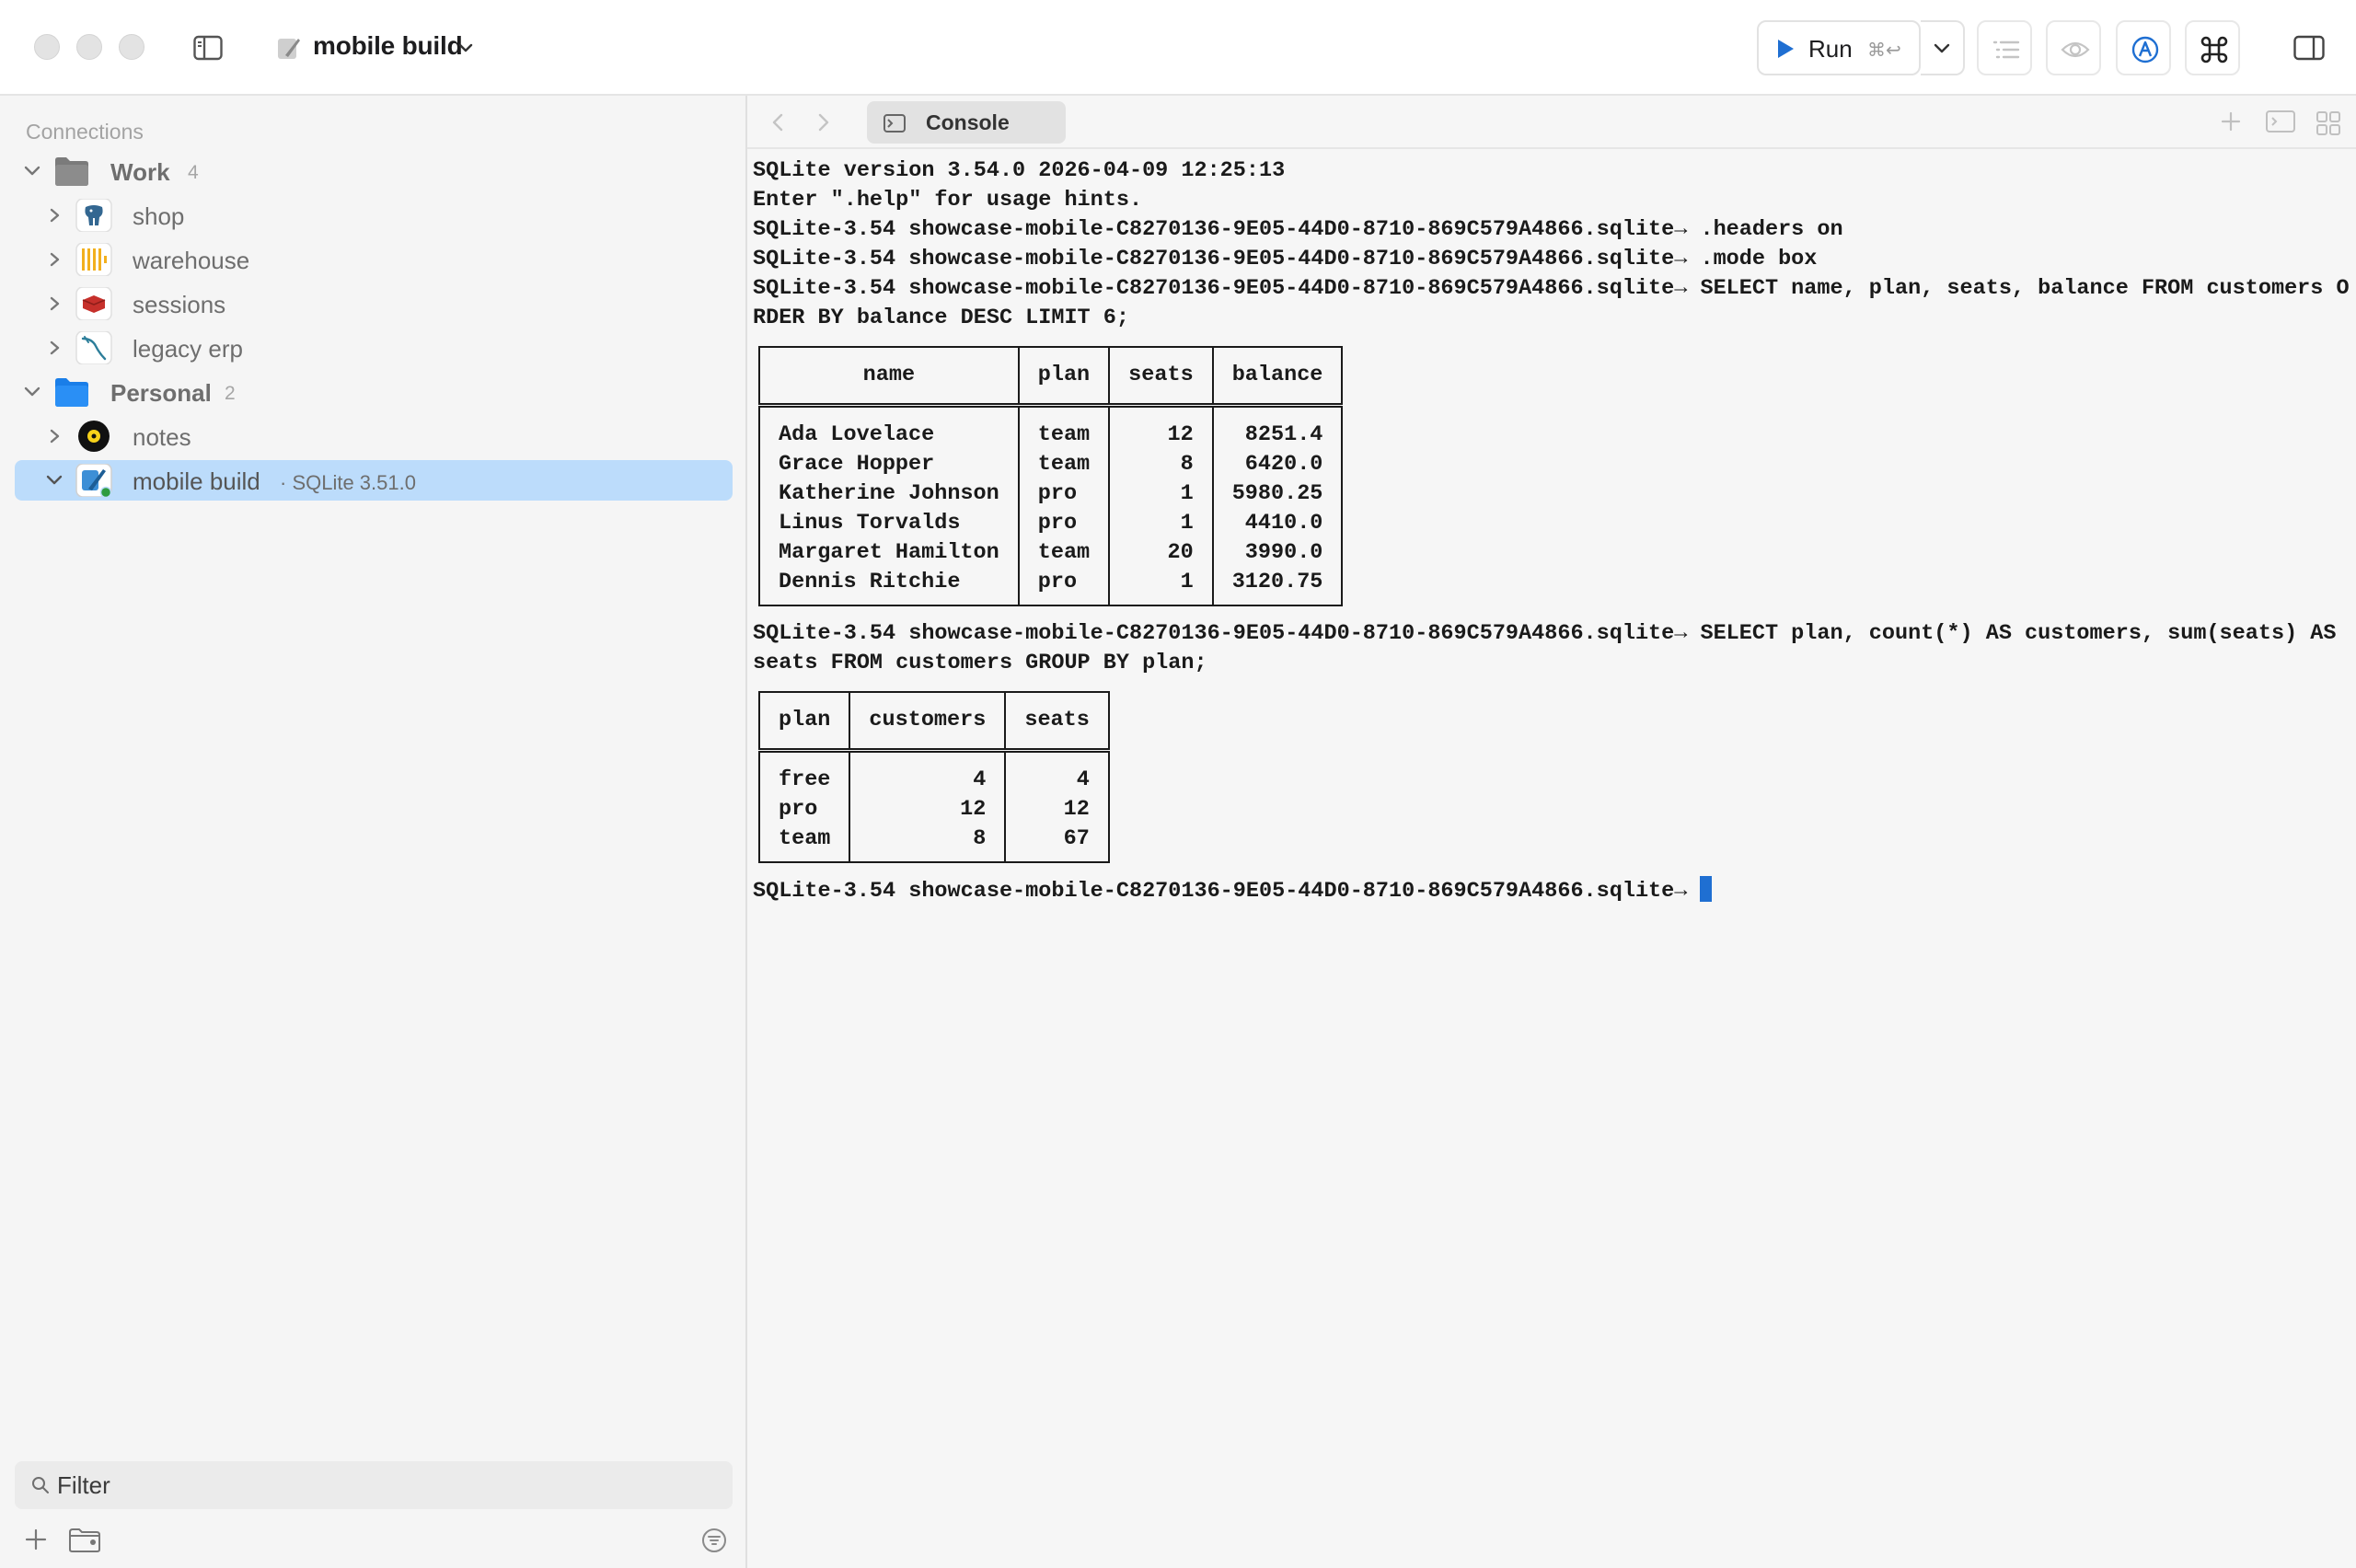 The height and width of the screenshot is (1568, 2356). I want to click on table-row: pro 12 12, so click(934, 809).